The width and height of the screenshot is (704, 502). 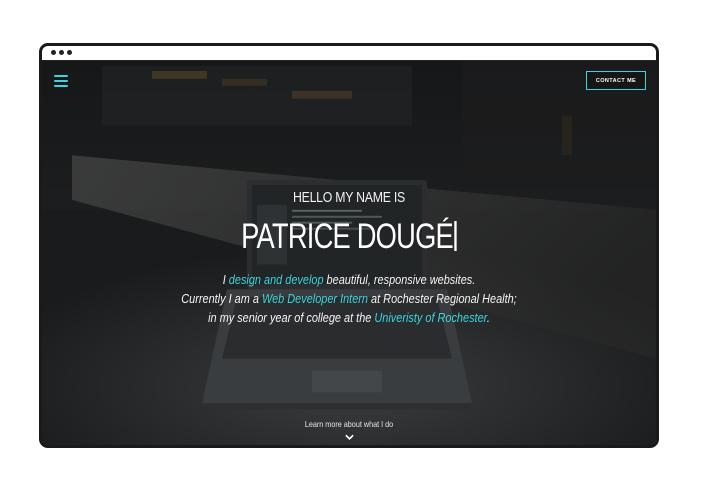 I want to click on bio-text: ., so click(x=488, y=317).